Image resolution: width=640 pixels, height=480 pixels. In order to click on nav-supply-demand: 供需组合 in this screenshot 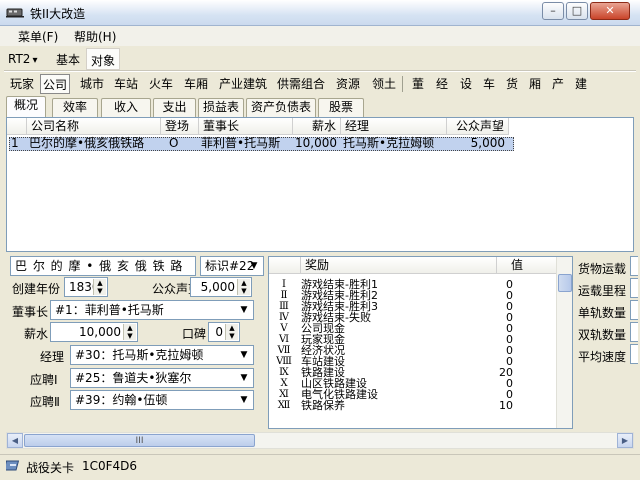, I will do `click(301, 84)`.